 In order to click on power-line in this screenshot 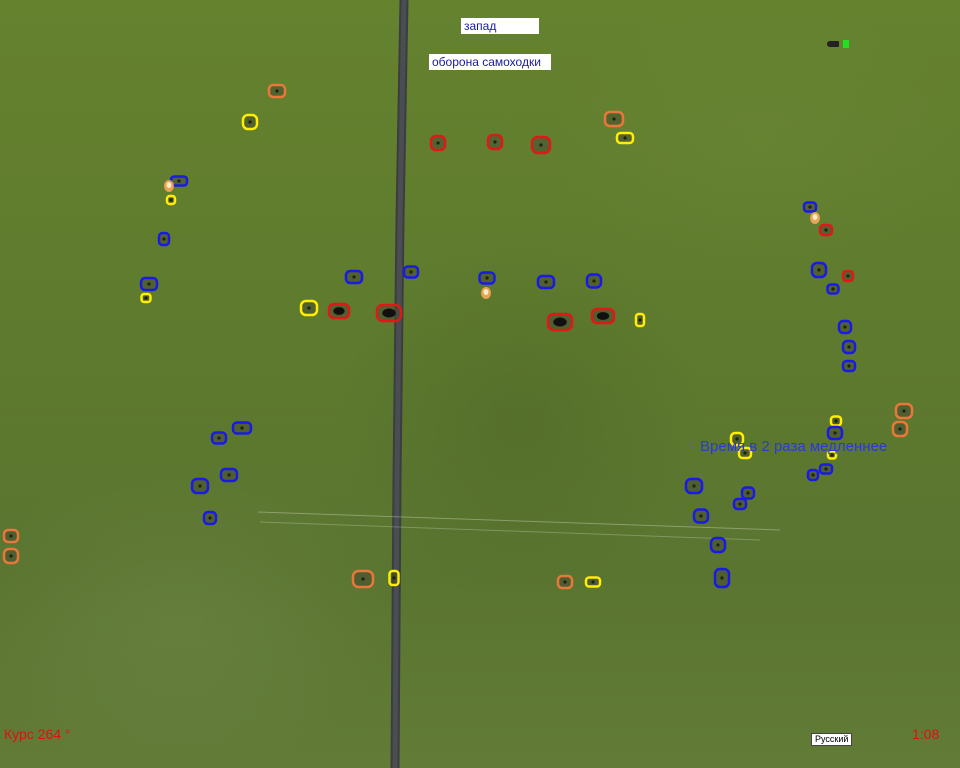, I will do `click(510, 531)`.